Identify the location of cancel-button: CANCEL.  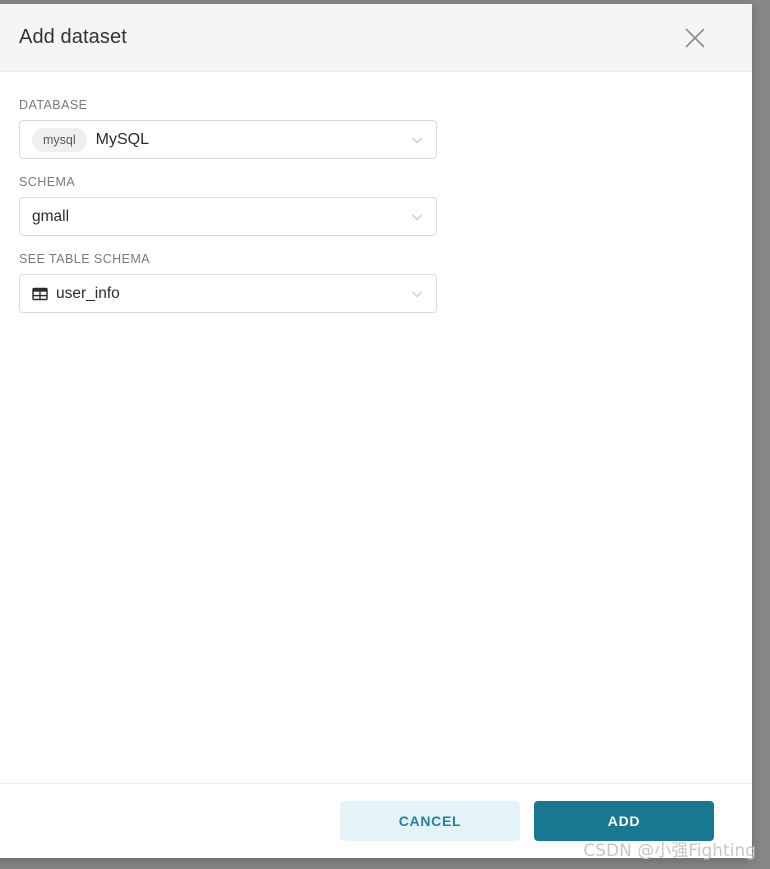
(430, 821).